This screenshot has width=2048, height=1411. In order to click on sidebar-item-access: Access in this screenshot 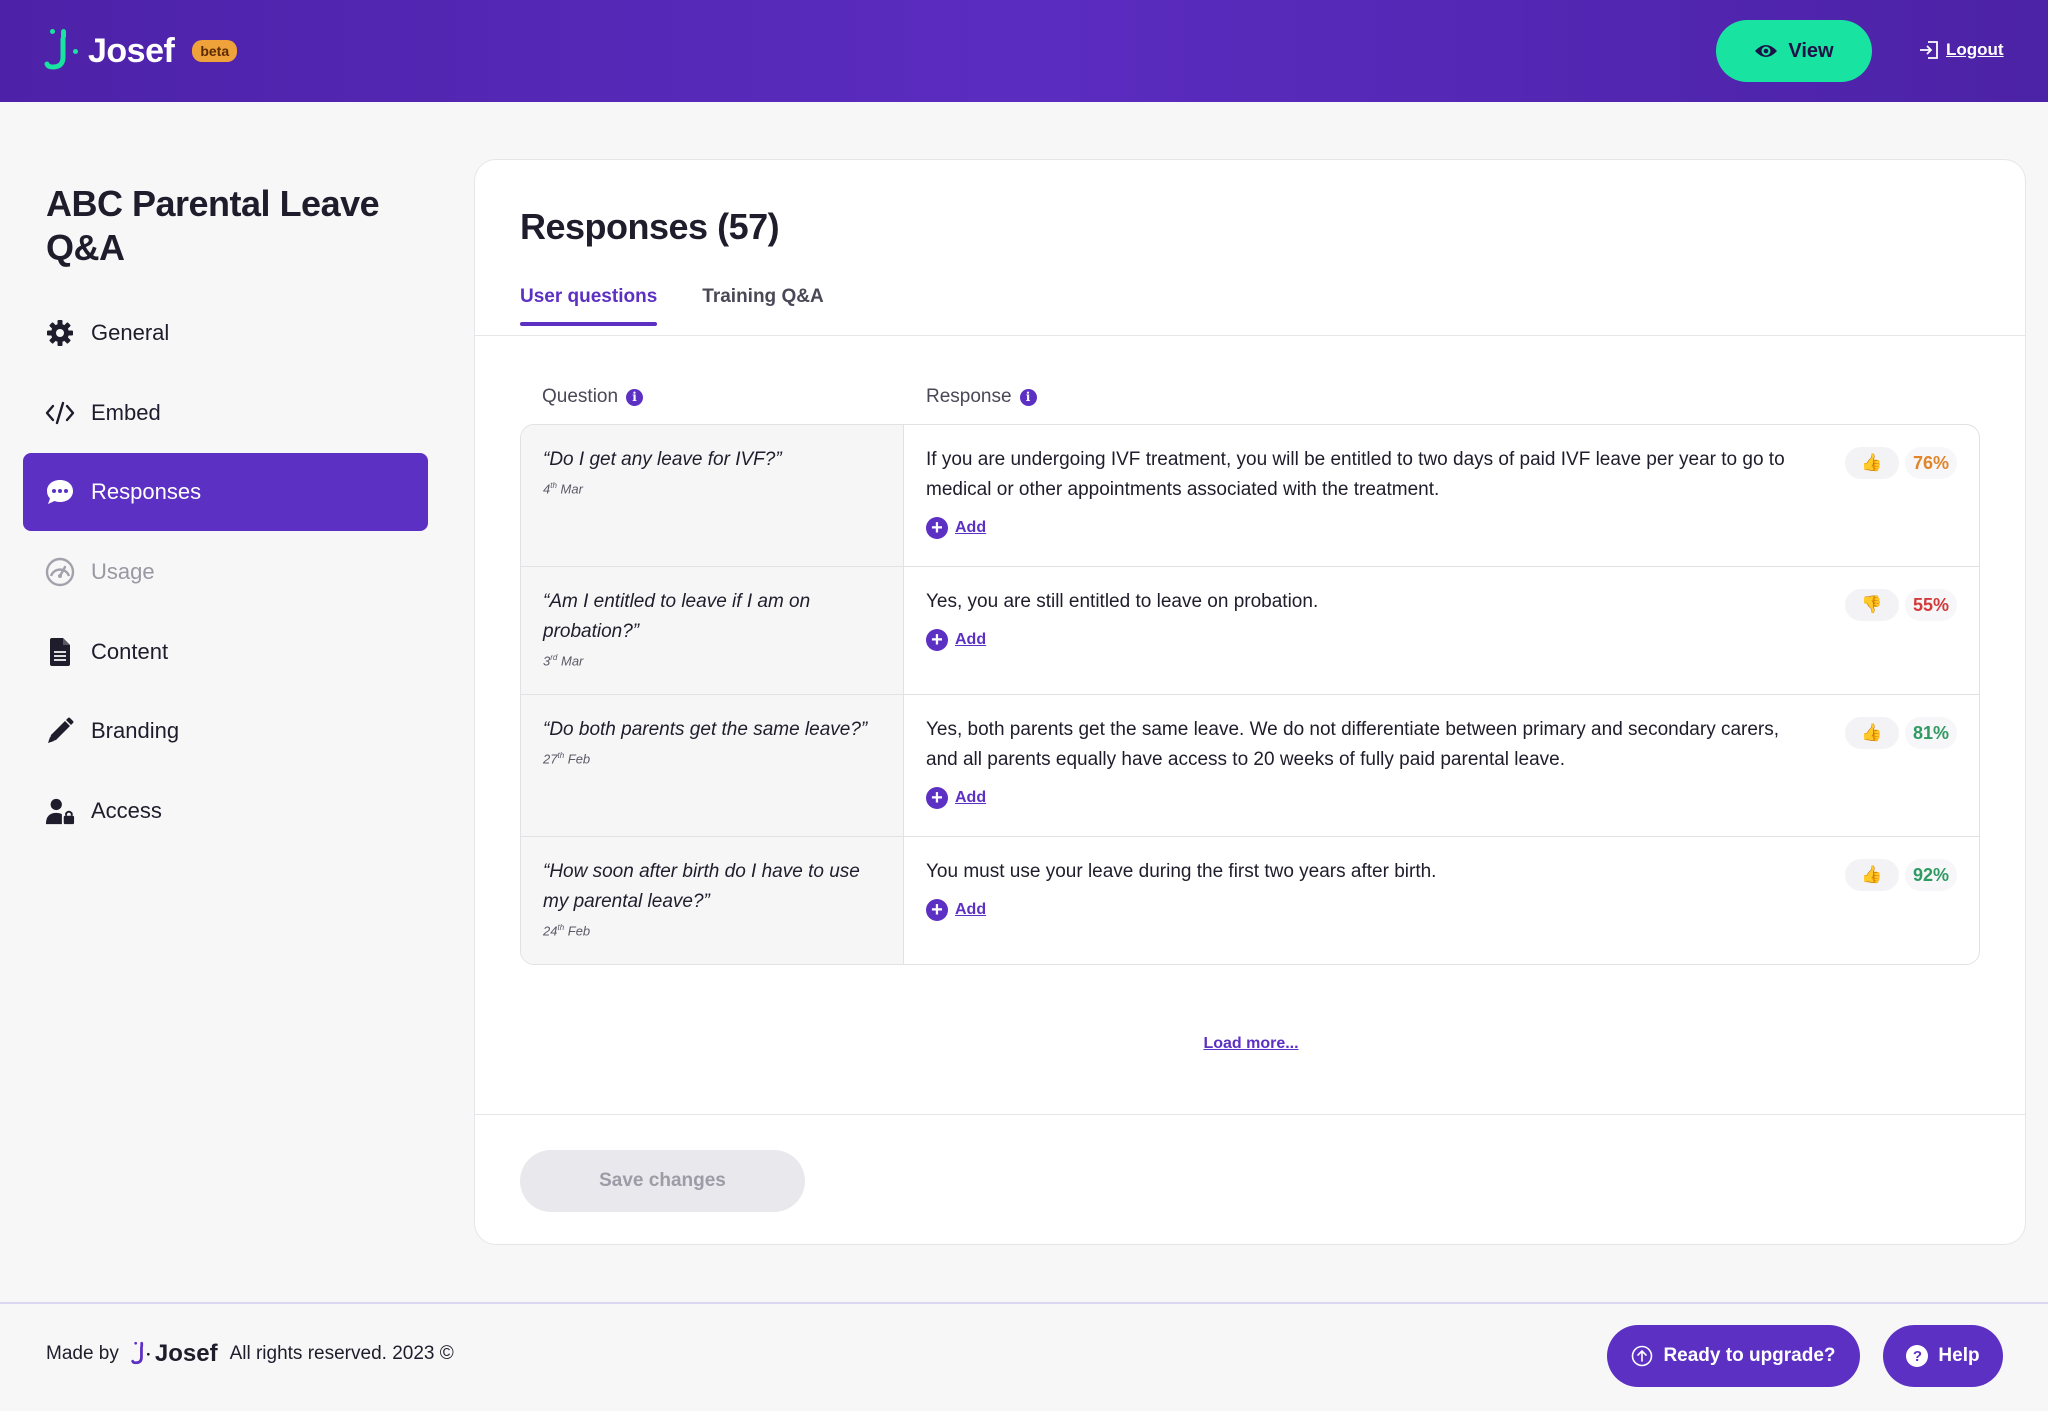, I will do `click(225, 811)`.